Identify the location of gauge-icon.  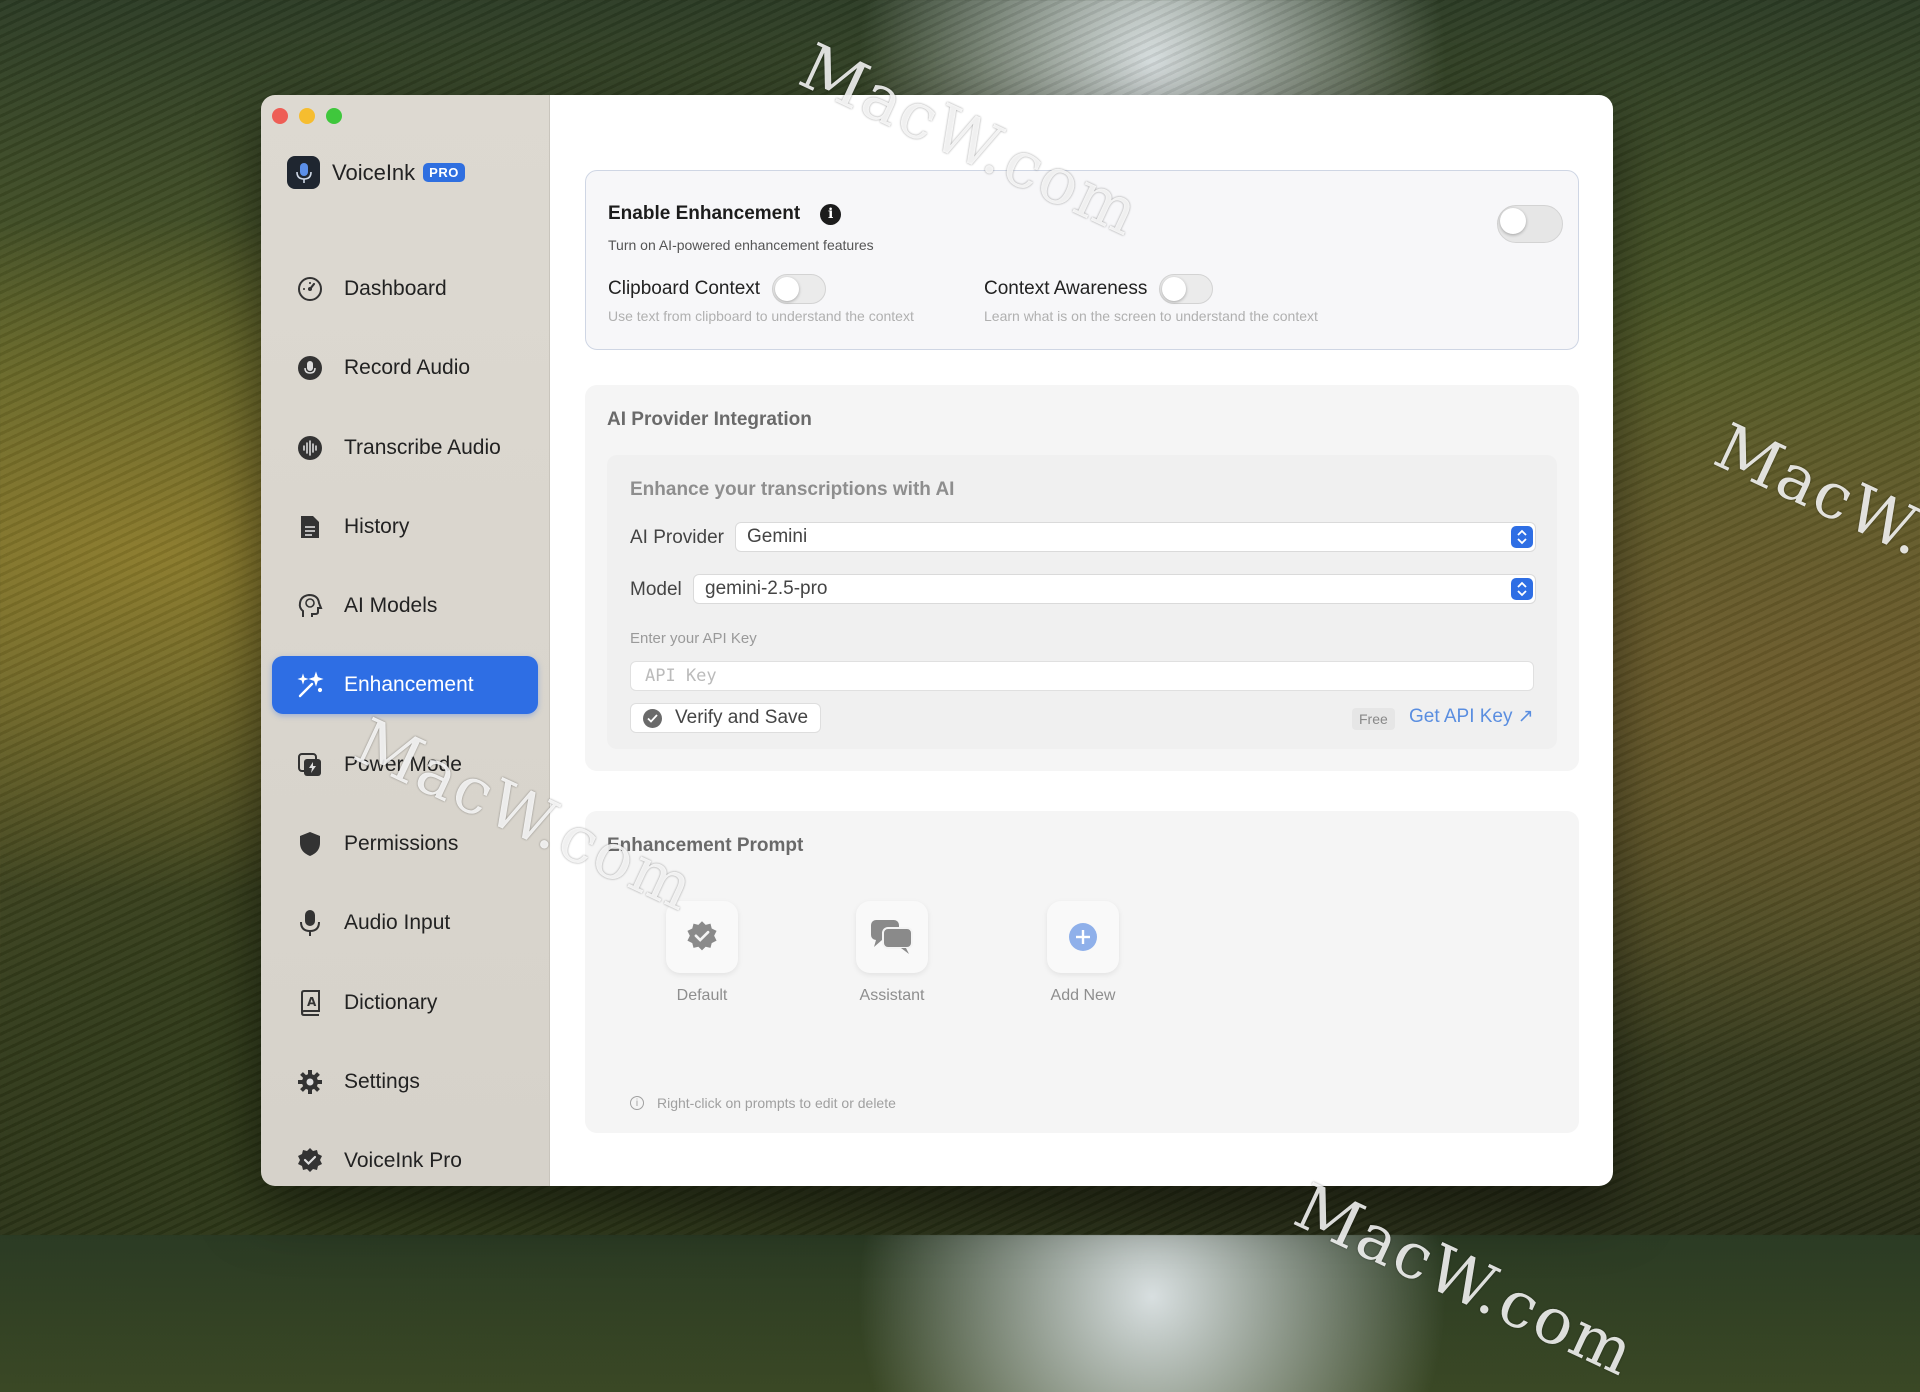
(310, 289).